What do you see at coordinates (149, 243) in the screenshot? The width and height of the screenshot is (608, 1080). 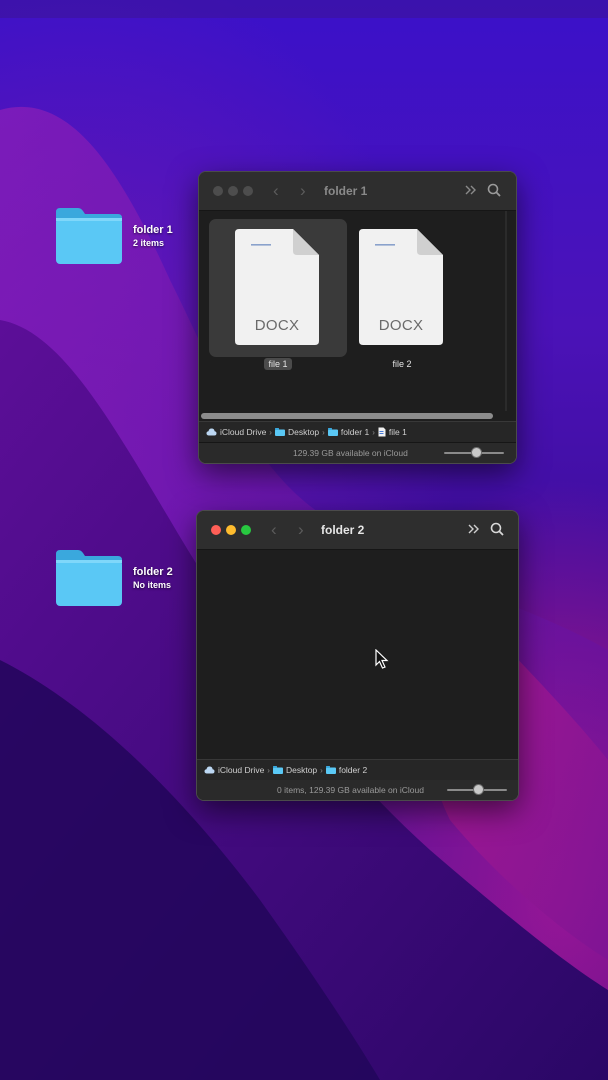 I see `desktop-folder-info: 2 items` at bounding box center [149, 243].